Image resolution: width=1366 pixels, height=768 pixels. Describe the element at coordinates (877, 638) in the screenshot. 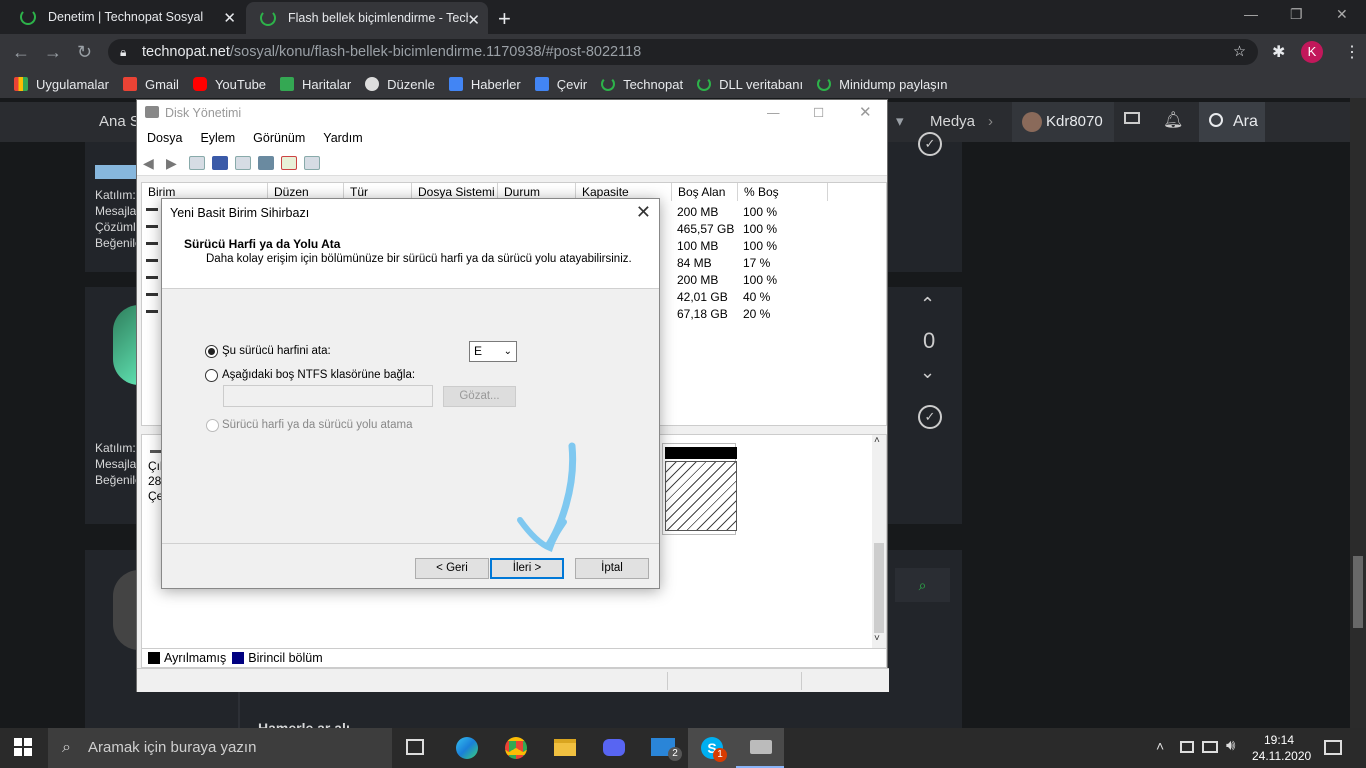

I see `scroll-down-icon: ˅` at that location.